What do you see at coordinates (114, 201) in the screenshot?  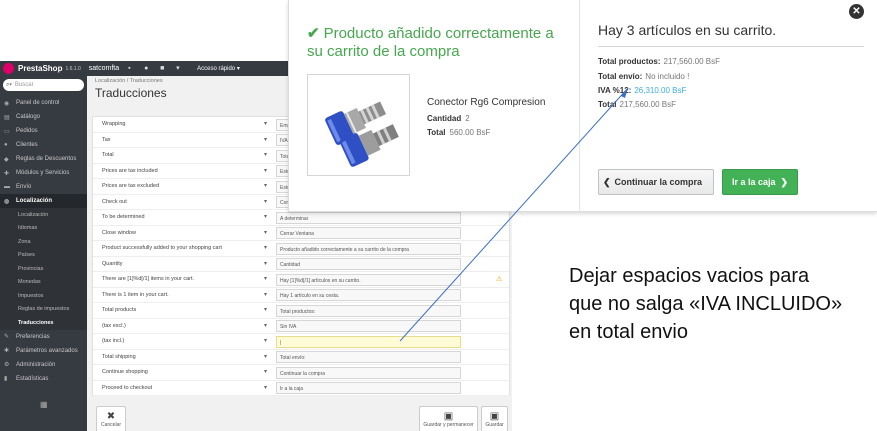 I see `translation-key: Check out` at bounding box center [114, 201].